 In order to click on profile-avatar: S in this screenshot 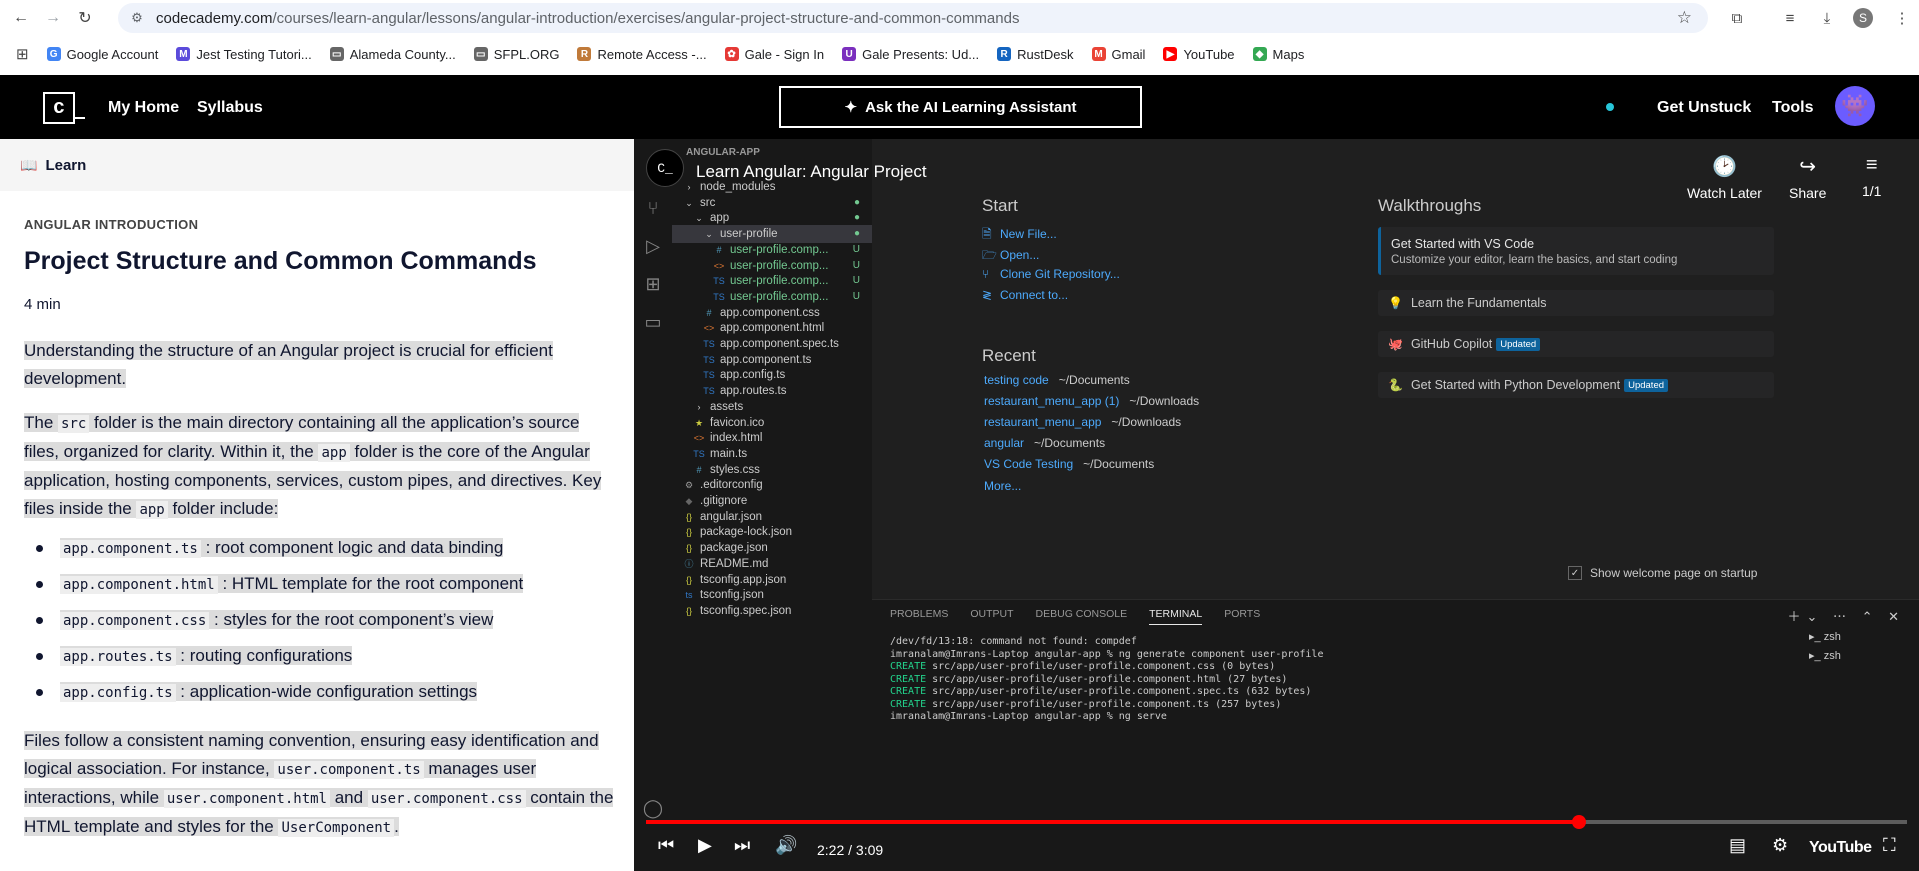, I will do `click(1863, 18)`.